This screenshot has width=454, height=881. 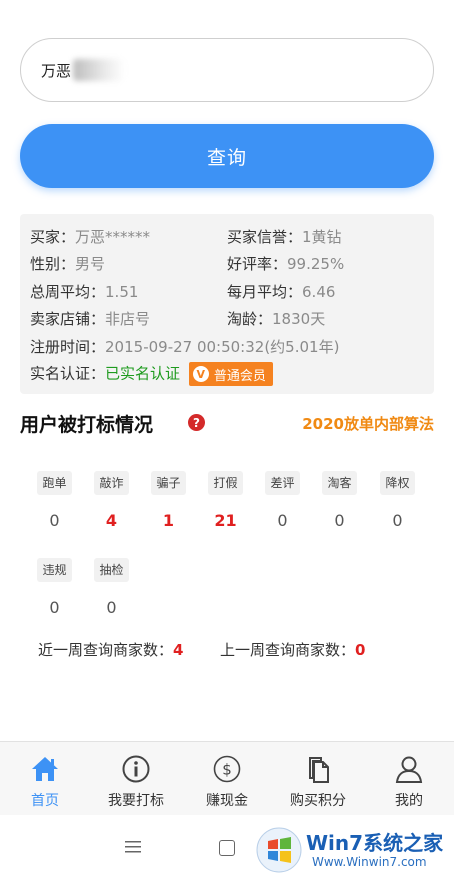 What do you see at coordinates (53, 264) in the screenshot?
I see `gender-label: 性别：` at bounding box center [53, 264].